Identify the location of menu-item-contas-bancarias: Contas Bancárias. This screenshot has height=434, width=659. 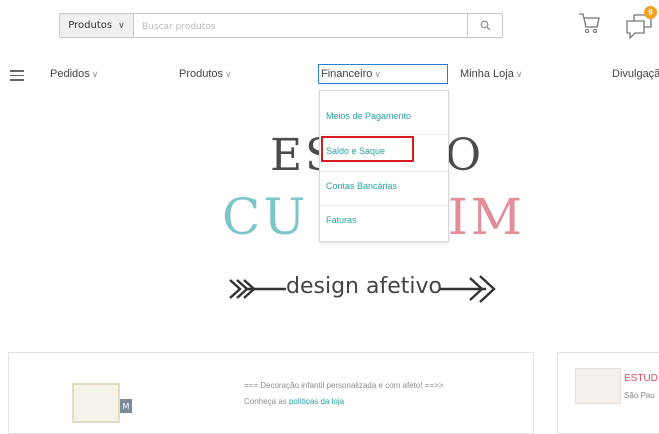
(384, 186).